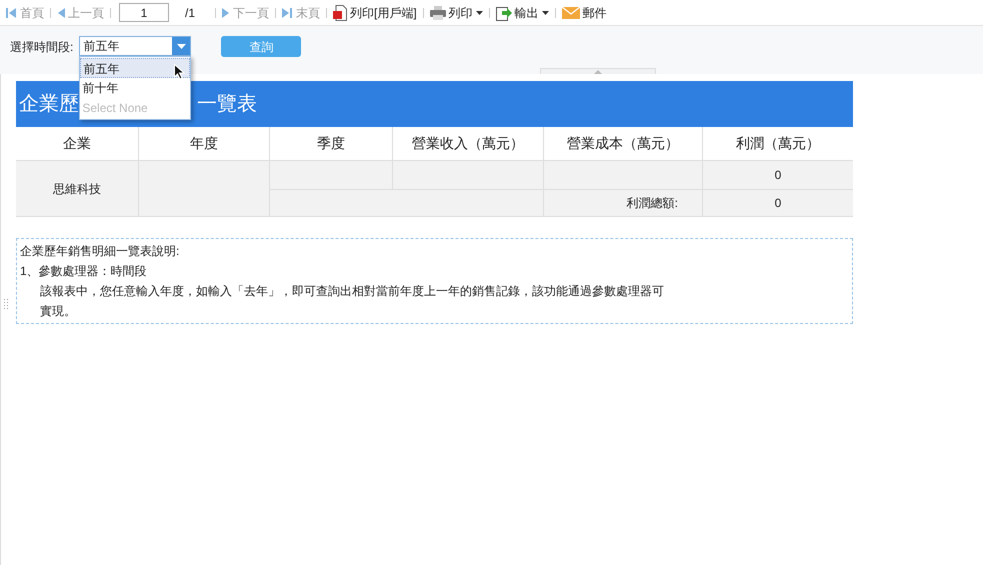  I want to click on cursor-icon, so click(180, 72).